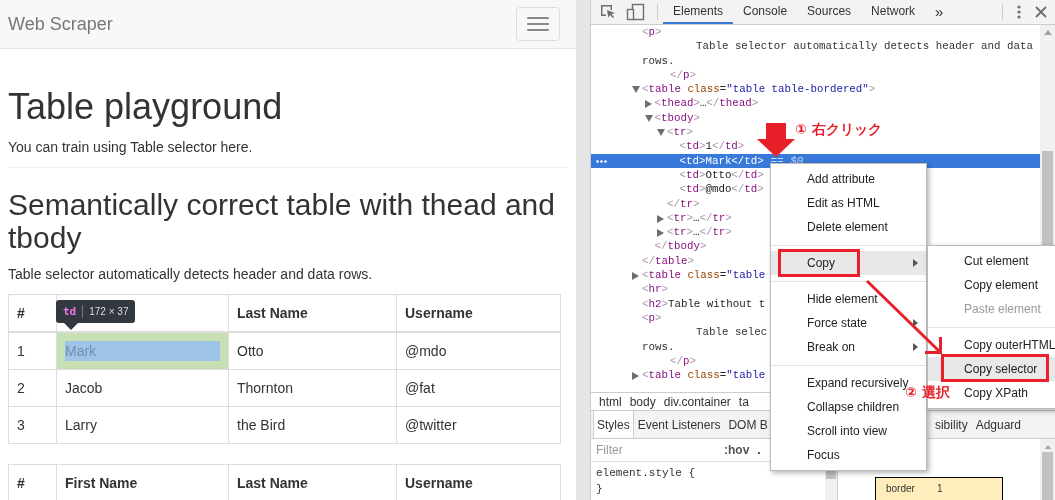 This screenshot has height=500, width=1055. Describe the element at coordinates (776, 140) in the screenshot. I see `down-arrow-icon` at that location.